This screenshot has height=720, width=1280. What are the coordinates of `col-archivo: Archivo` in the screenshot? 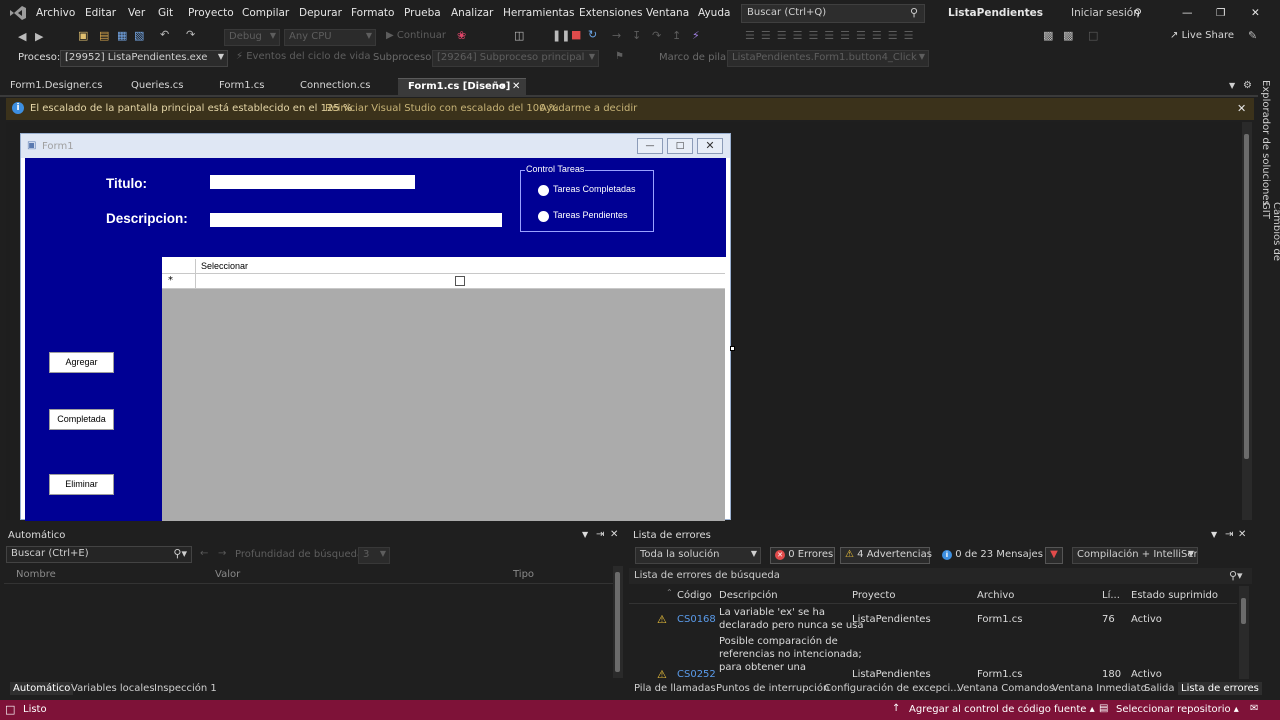 It's located at (995, 595).